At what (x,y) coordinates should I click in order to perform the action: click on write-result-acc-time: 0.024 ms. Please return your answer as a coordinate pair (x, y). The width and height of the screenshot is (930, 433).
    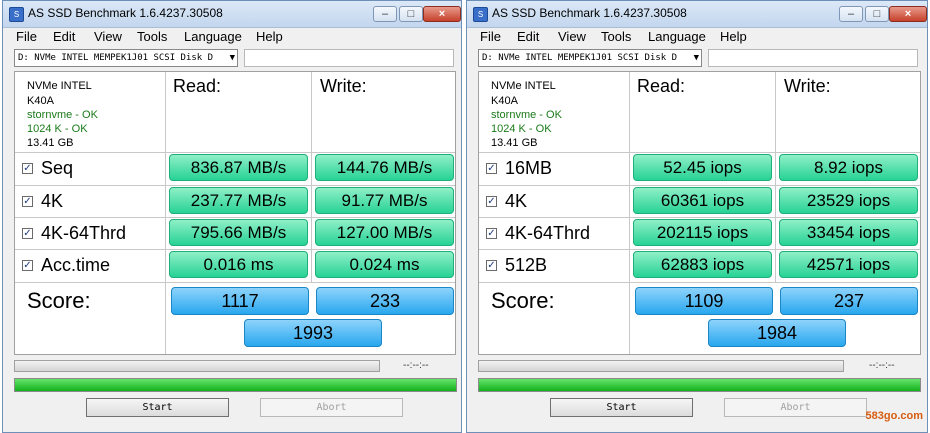
    Looking at the image, I should click on (384, 264).